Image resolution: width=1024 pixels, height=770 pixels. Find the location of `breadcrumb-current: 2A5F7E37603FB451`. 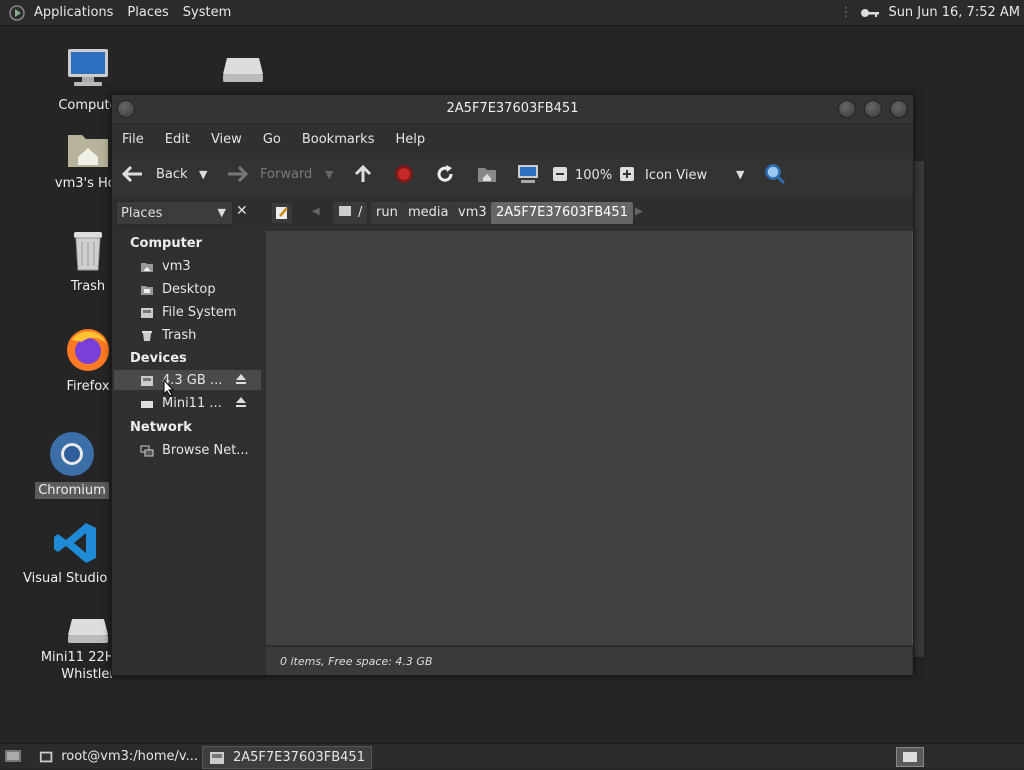

breadcrumb-current: 2A5F7E37603FB451 is located at coordinates (562, 213).